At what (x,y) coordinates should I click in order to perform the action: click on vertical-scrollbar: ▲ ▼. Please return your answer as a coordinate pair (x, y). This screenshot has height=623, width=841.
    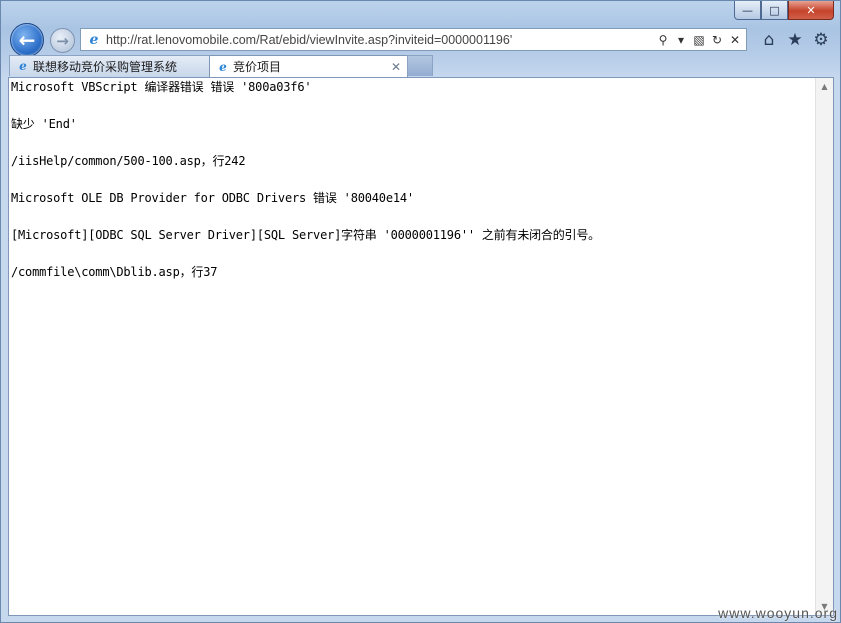
    Looking at the image, I should click on (824, 346).